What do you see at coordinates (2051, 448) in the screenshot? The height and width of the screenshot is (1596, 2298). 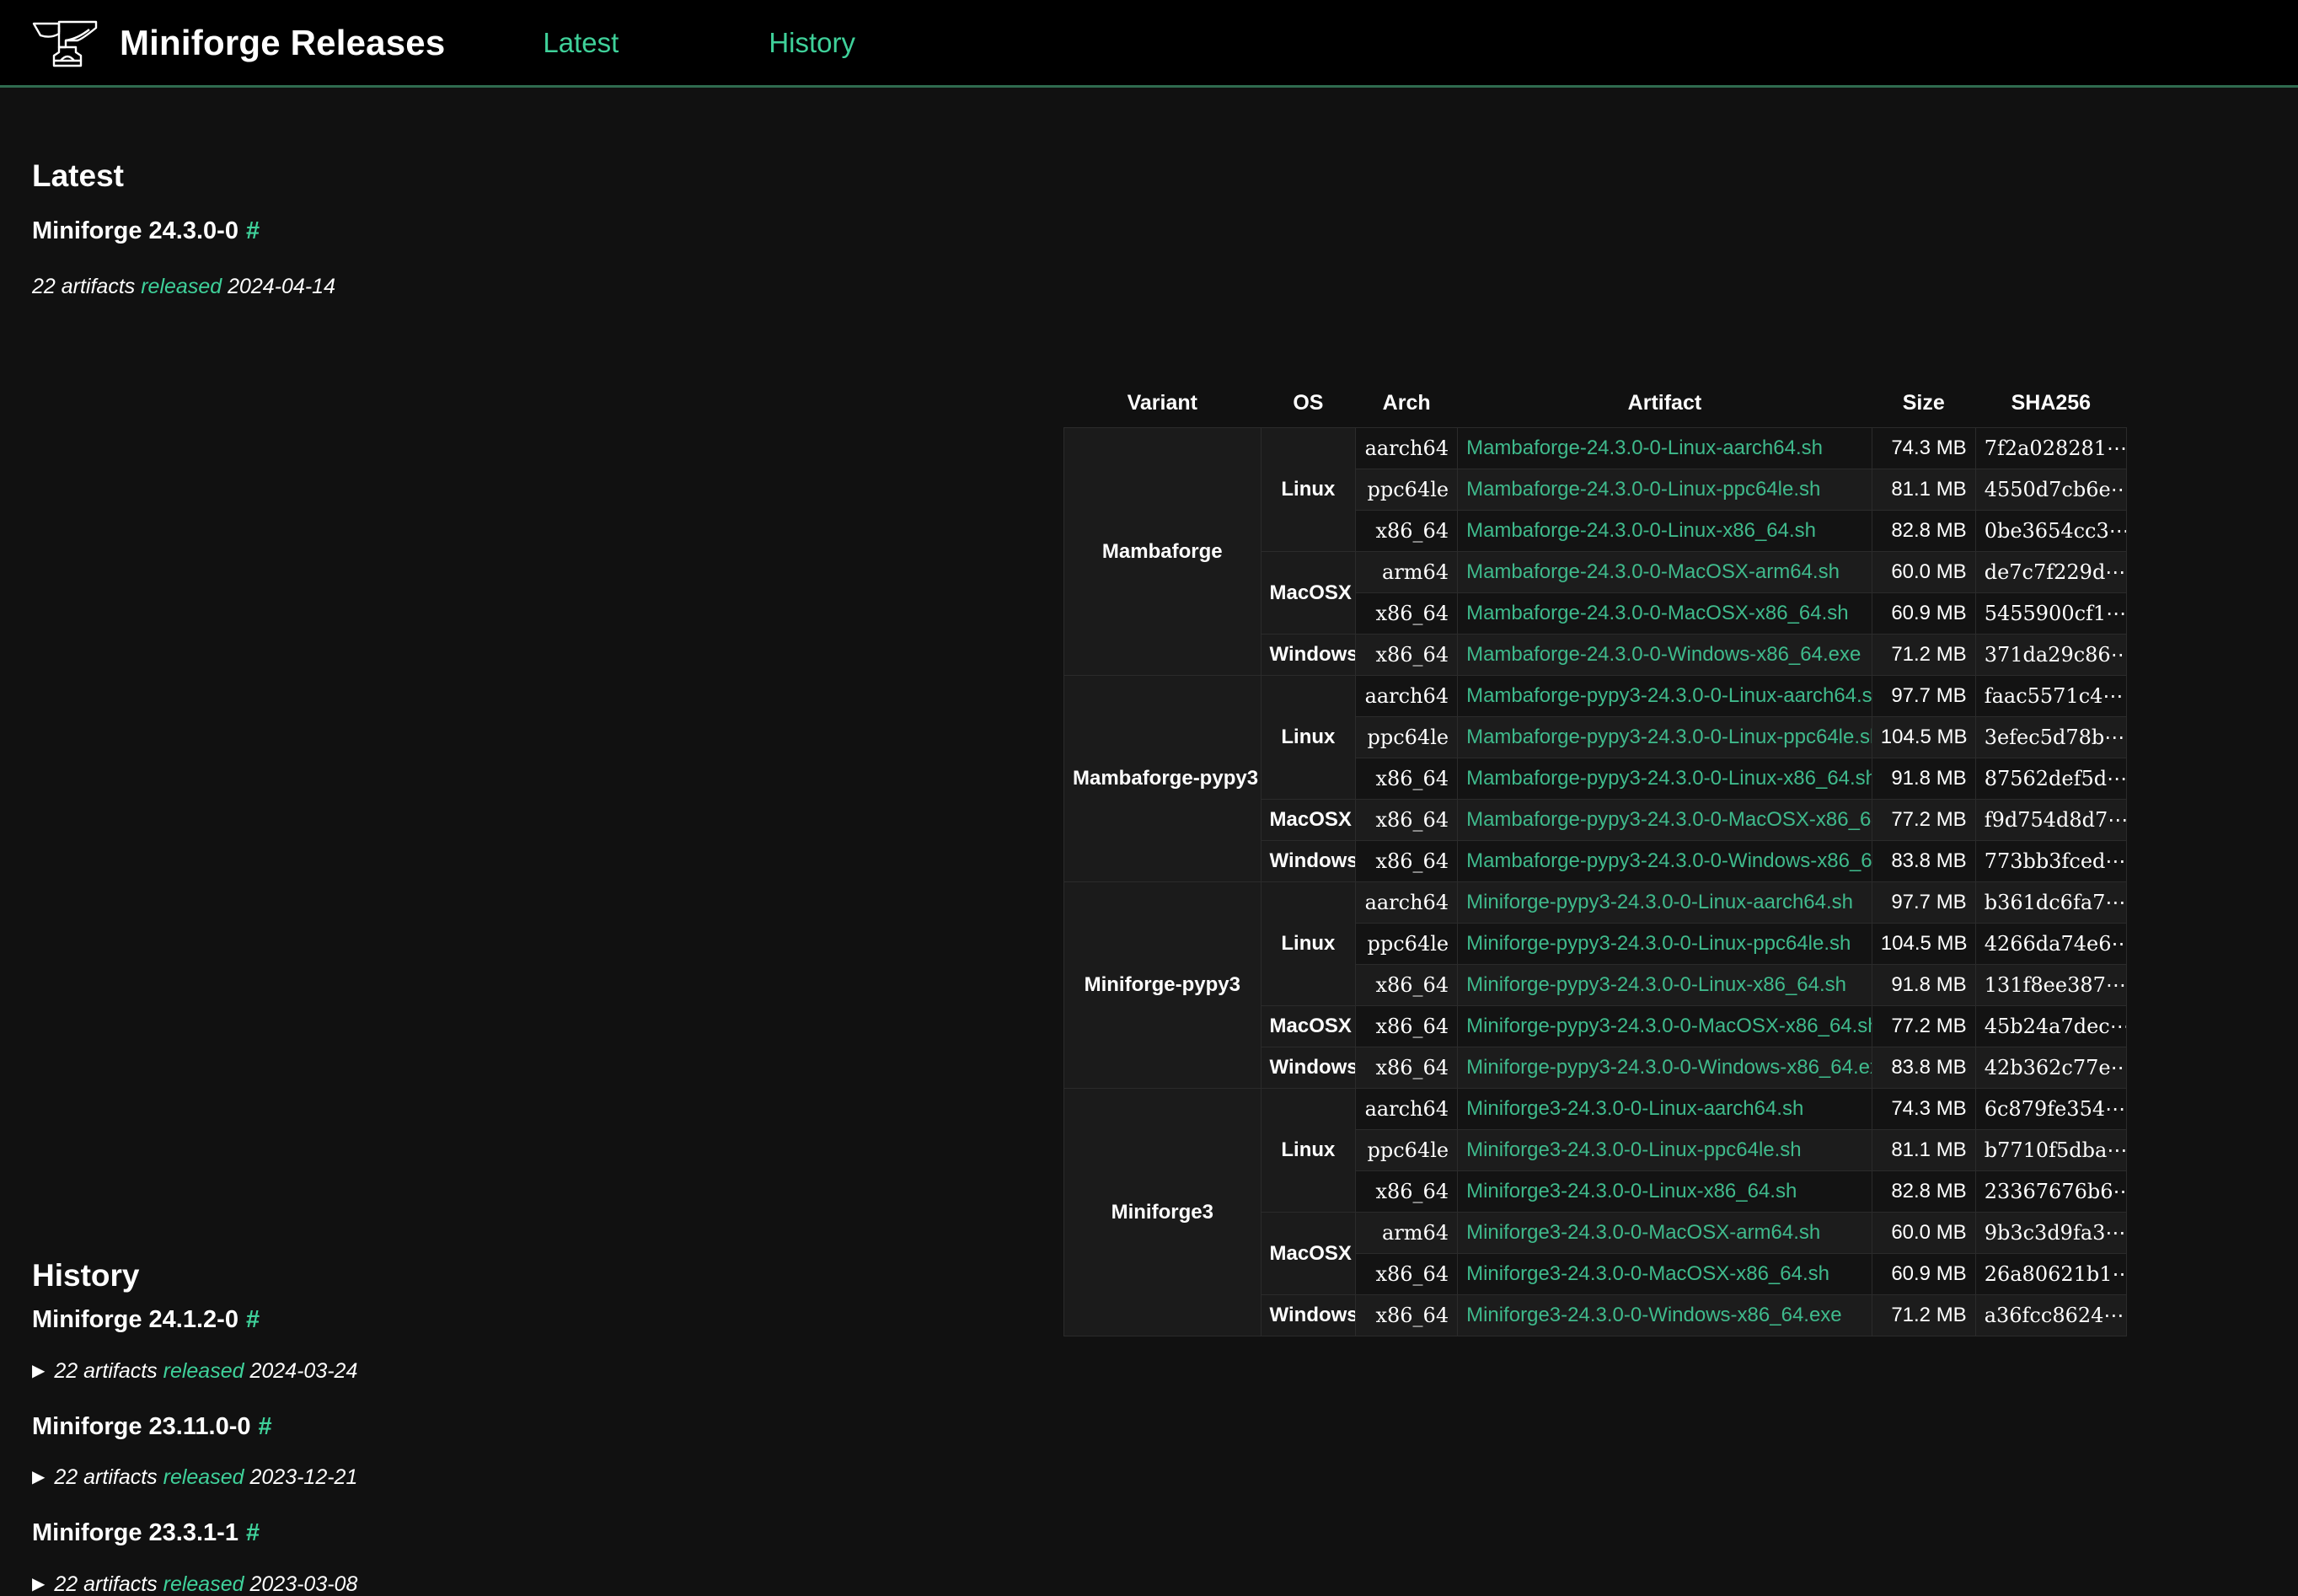 I see `cell-sha256: 7f2a028281⋯` at bounding box center [2051, 448].